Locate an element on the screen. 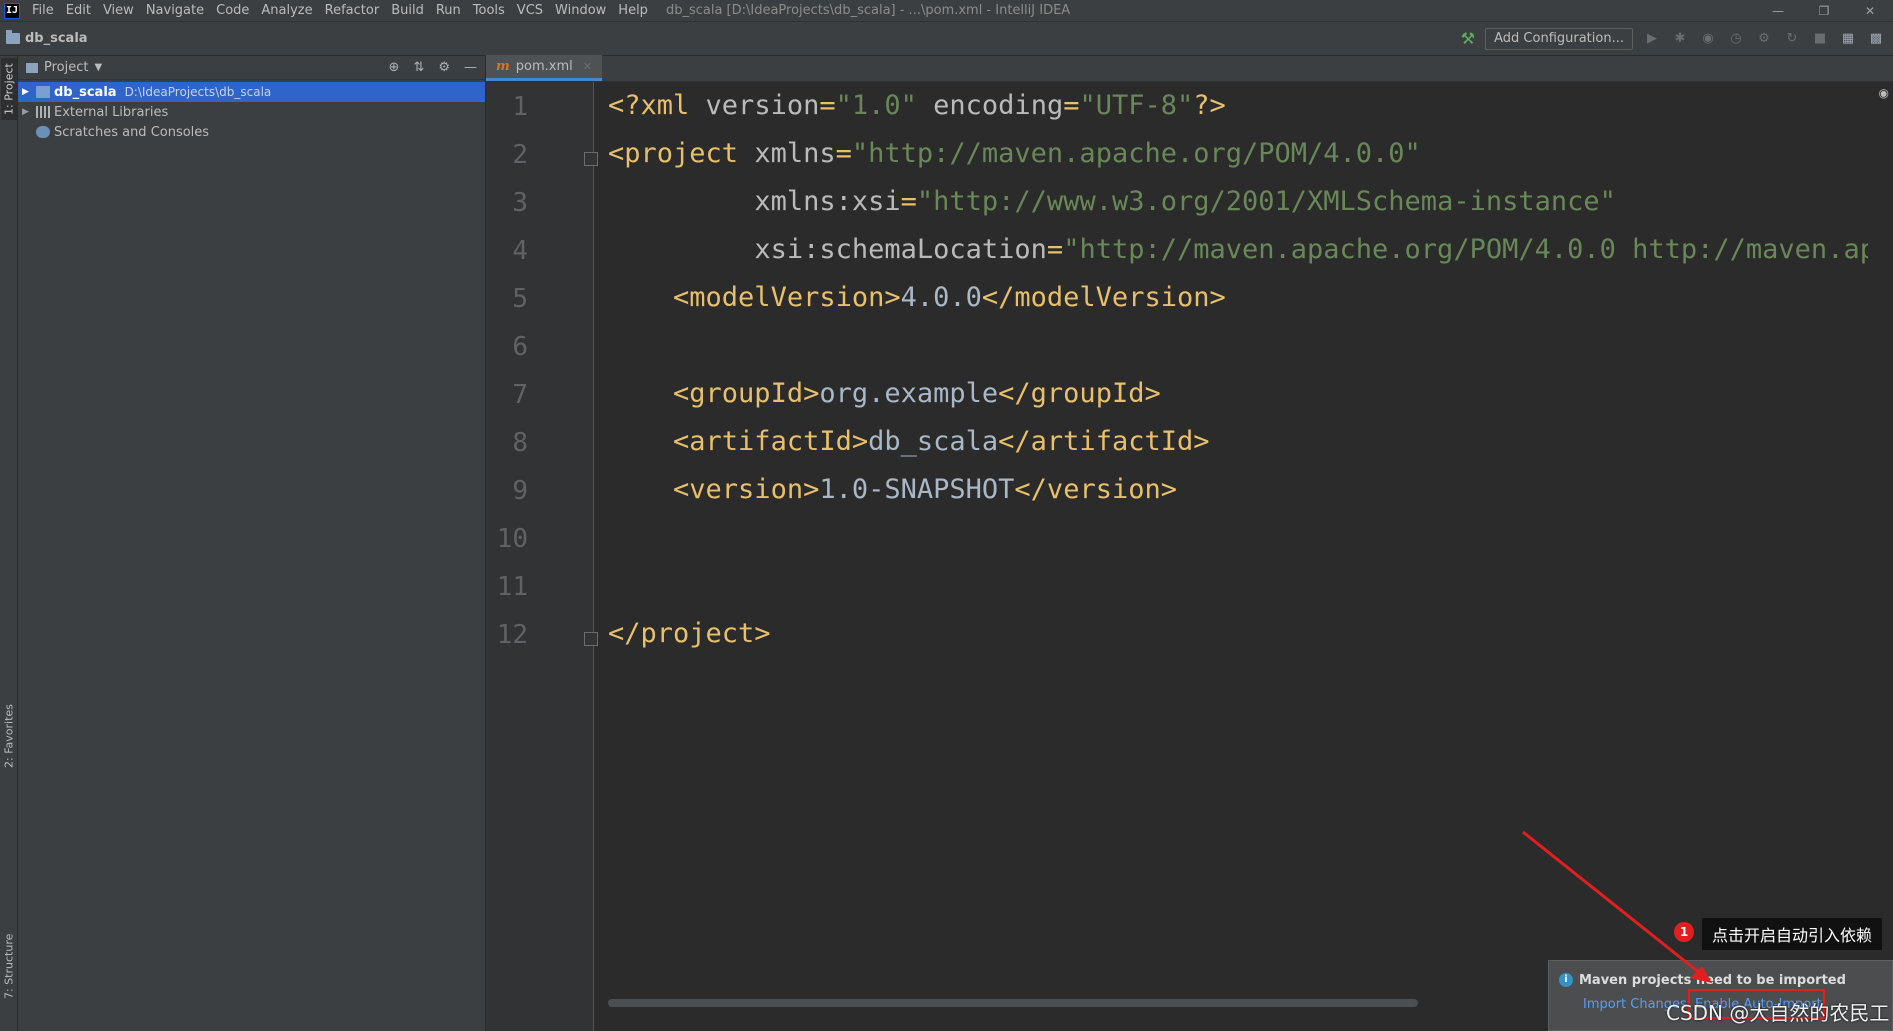  menu-tools: Tools is located at coordinates (489, 11).